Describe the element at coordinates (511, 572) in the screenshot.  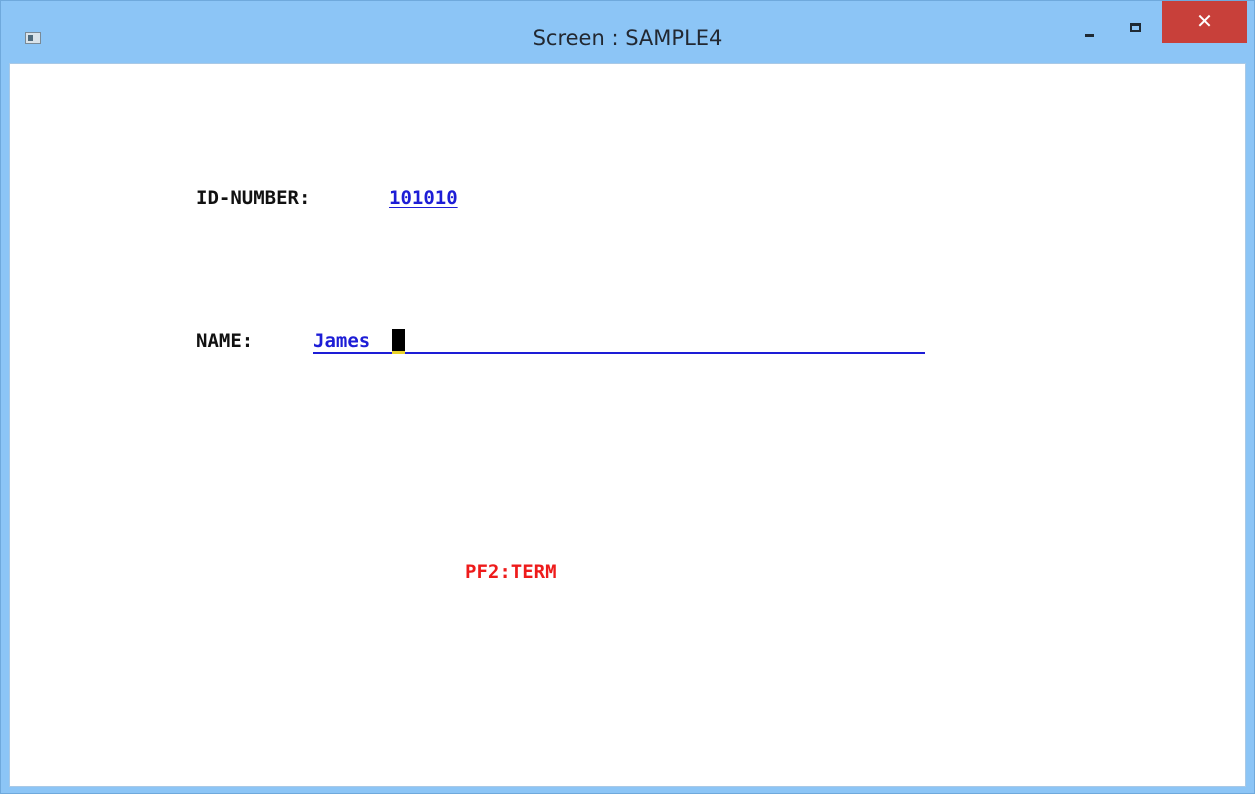
I see `pf2-term-hint: PF2:TERM` at that location.